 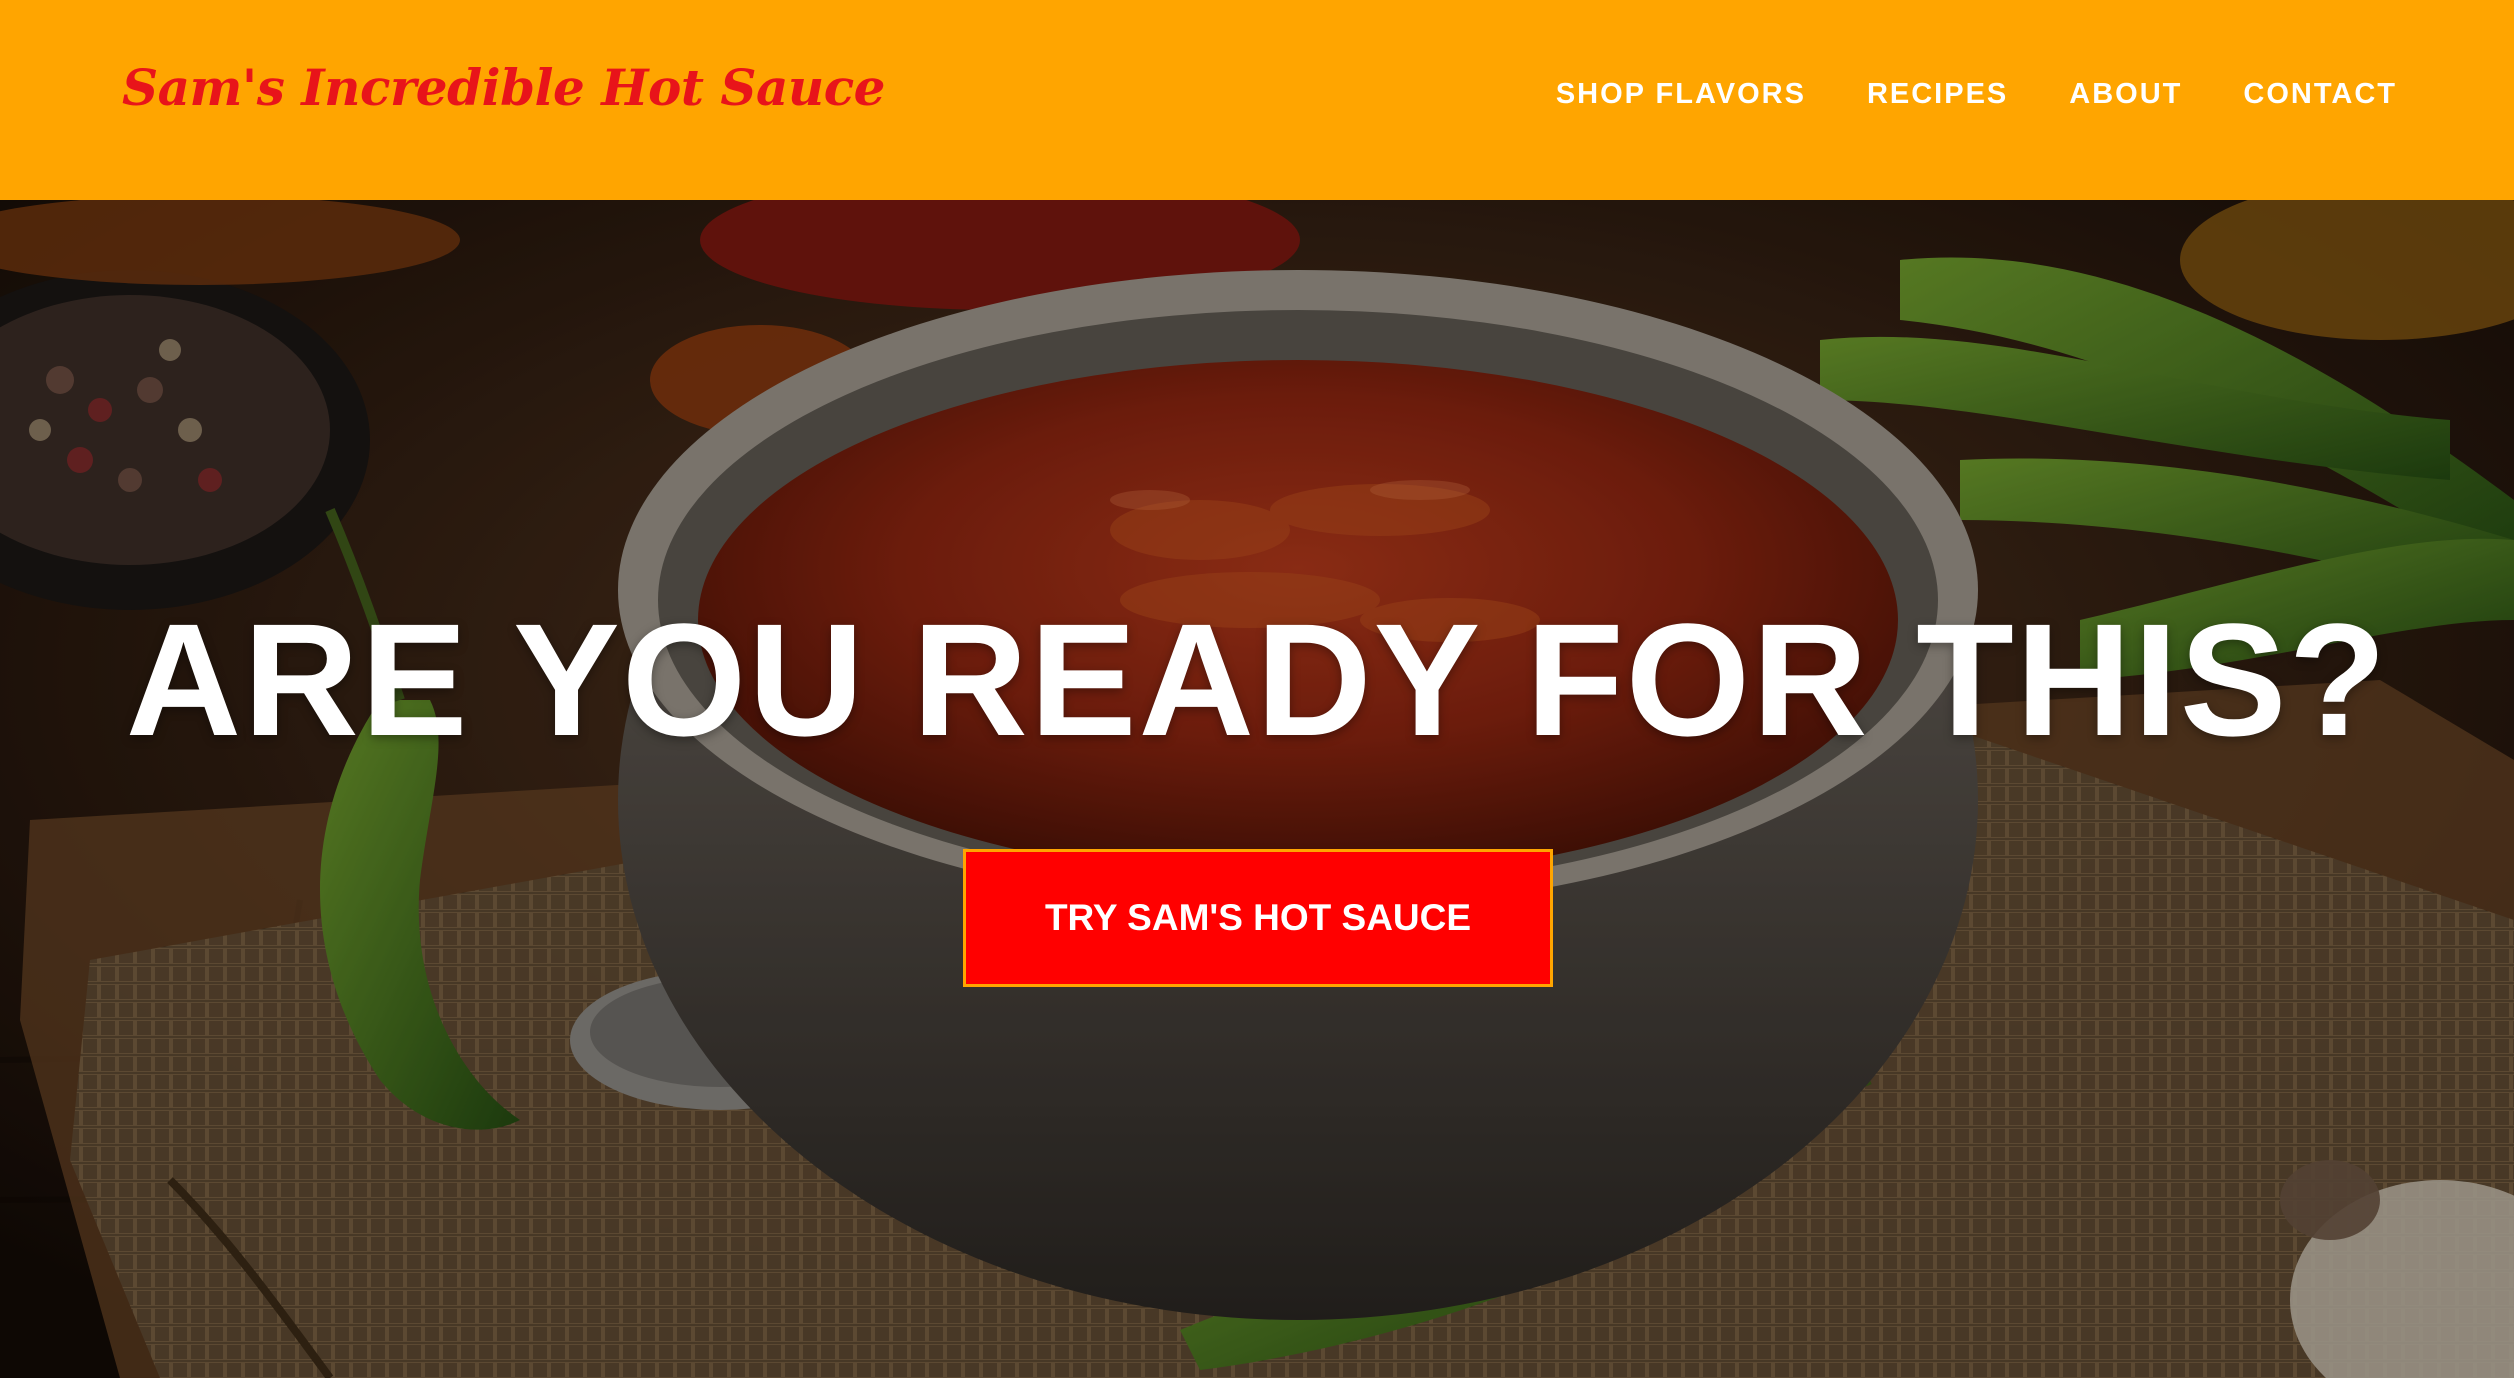 I want to click on hero-headline: ARE YOU READY FOR THIS?, so click(x=1257, y=679).